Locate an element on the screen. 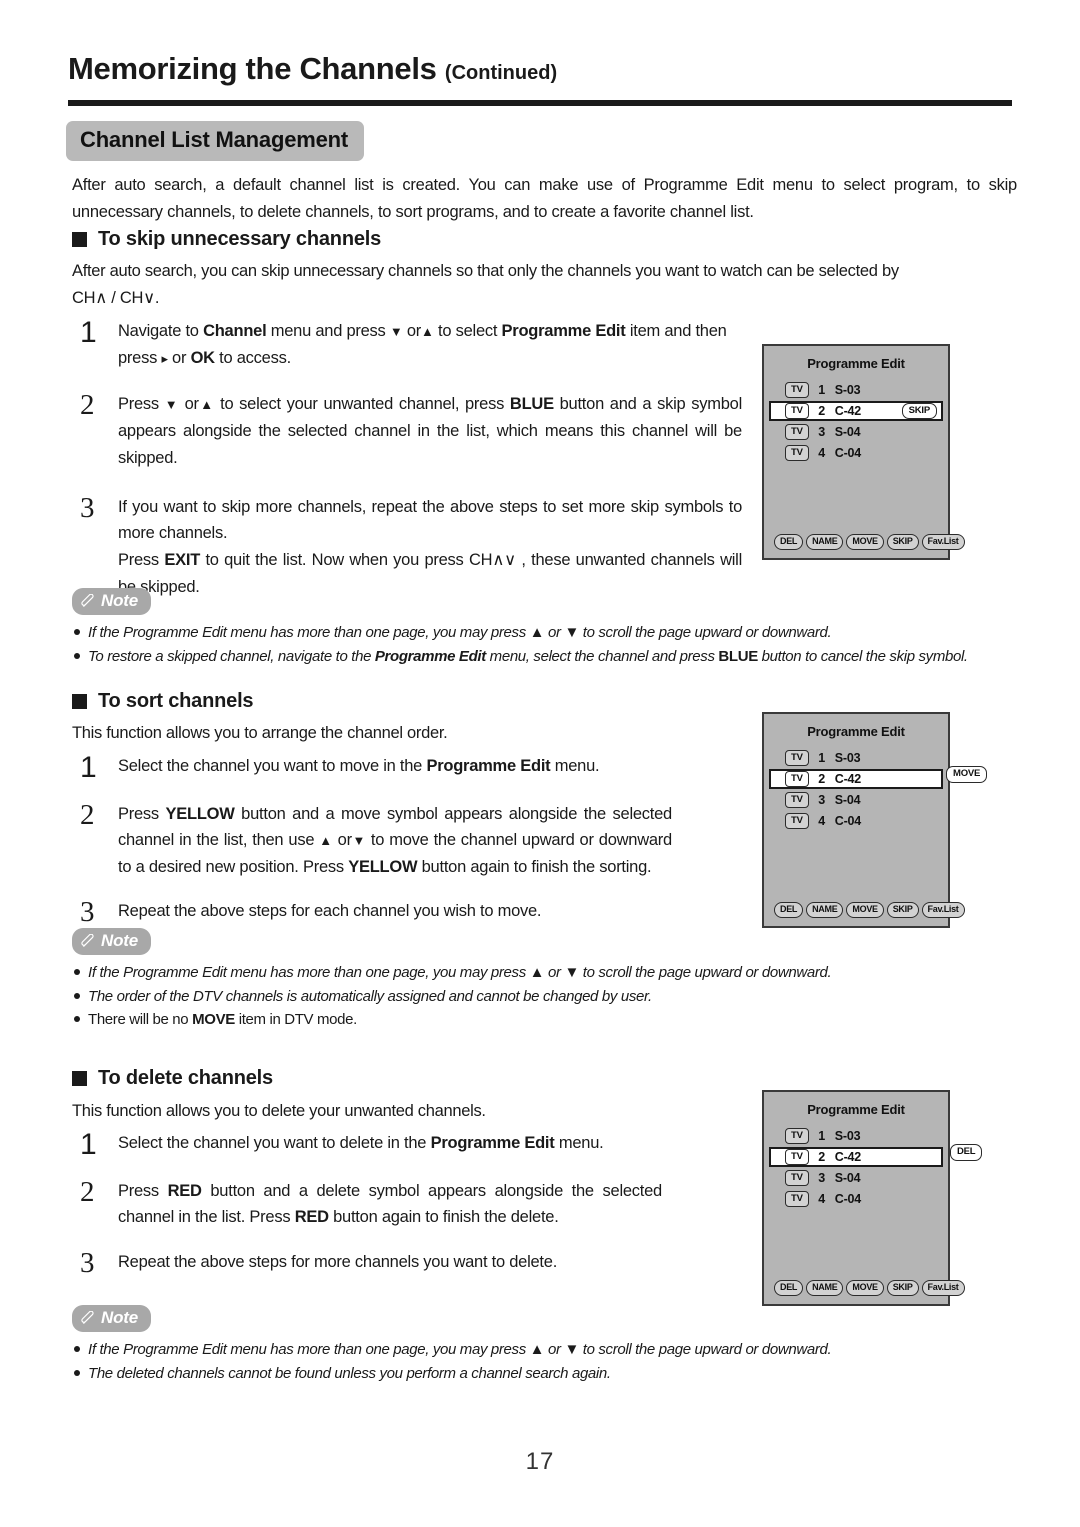 This screenshot has width=1080, height=1527. channel-number: 1 is located at coordinates (822, 1136).